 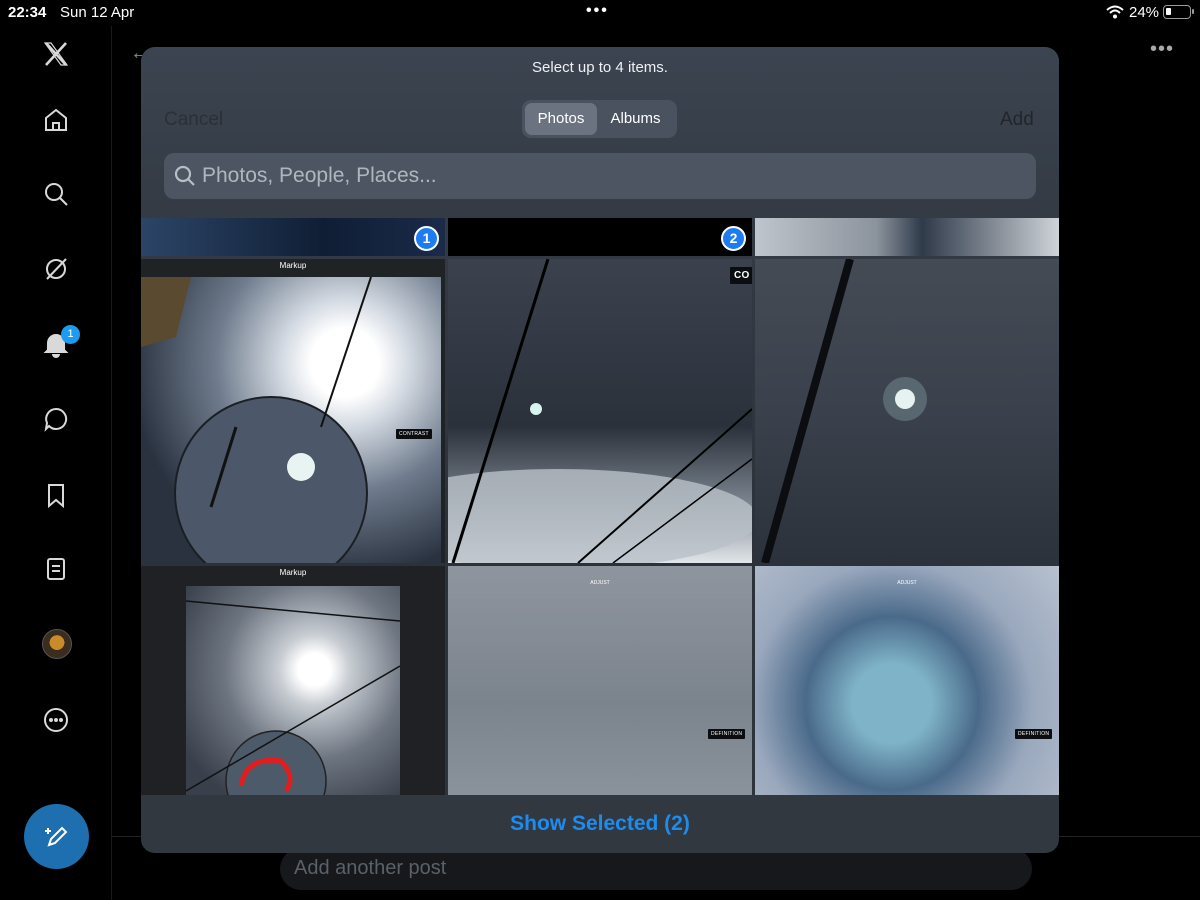 What do you see at coordinates (426, 238) in the screenshot?
I see `selection-badge: 1` at bounding box center [426, 238].